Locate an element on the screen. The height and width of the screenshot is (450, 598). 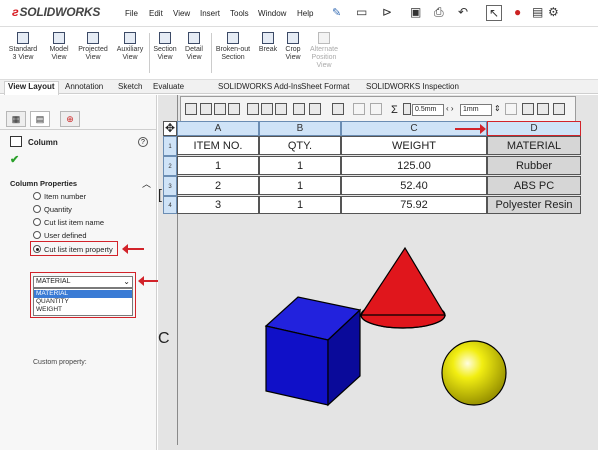
cone is located at coordinates (403, 287).